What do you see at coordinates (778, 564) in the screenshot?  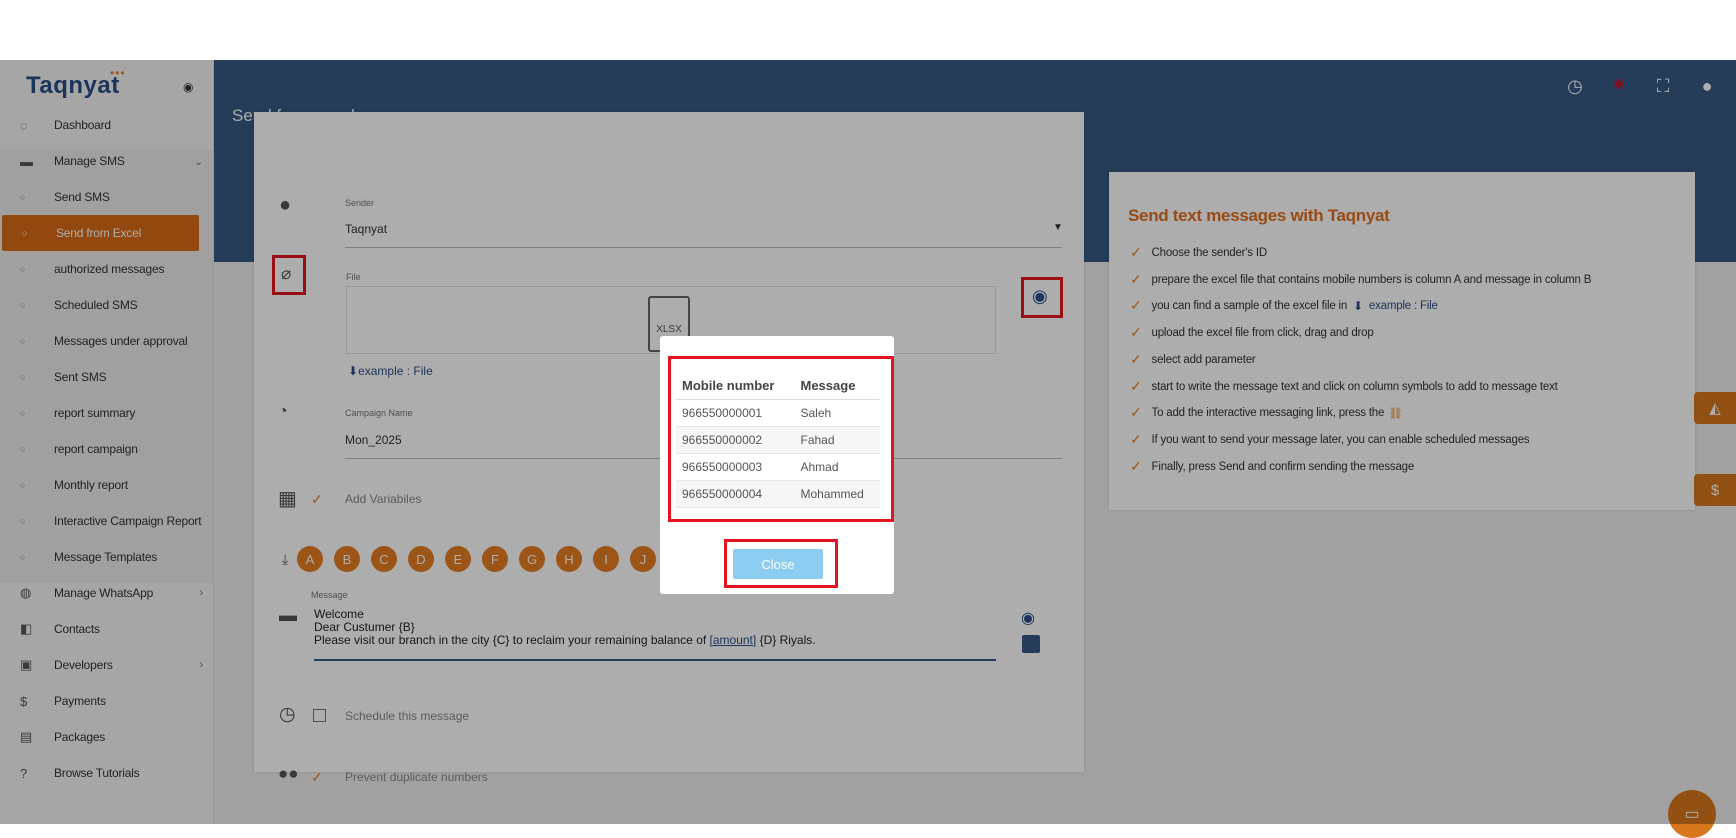 I see `close-button: Close` at bounding box center [778, 564].